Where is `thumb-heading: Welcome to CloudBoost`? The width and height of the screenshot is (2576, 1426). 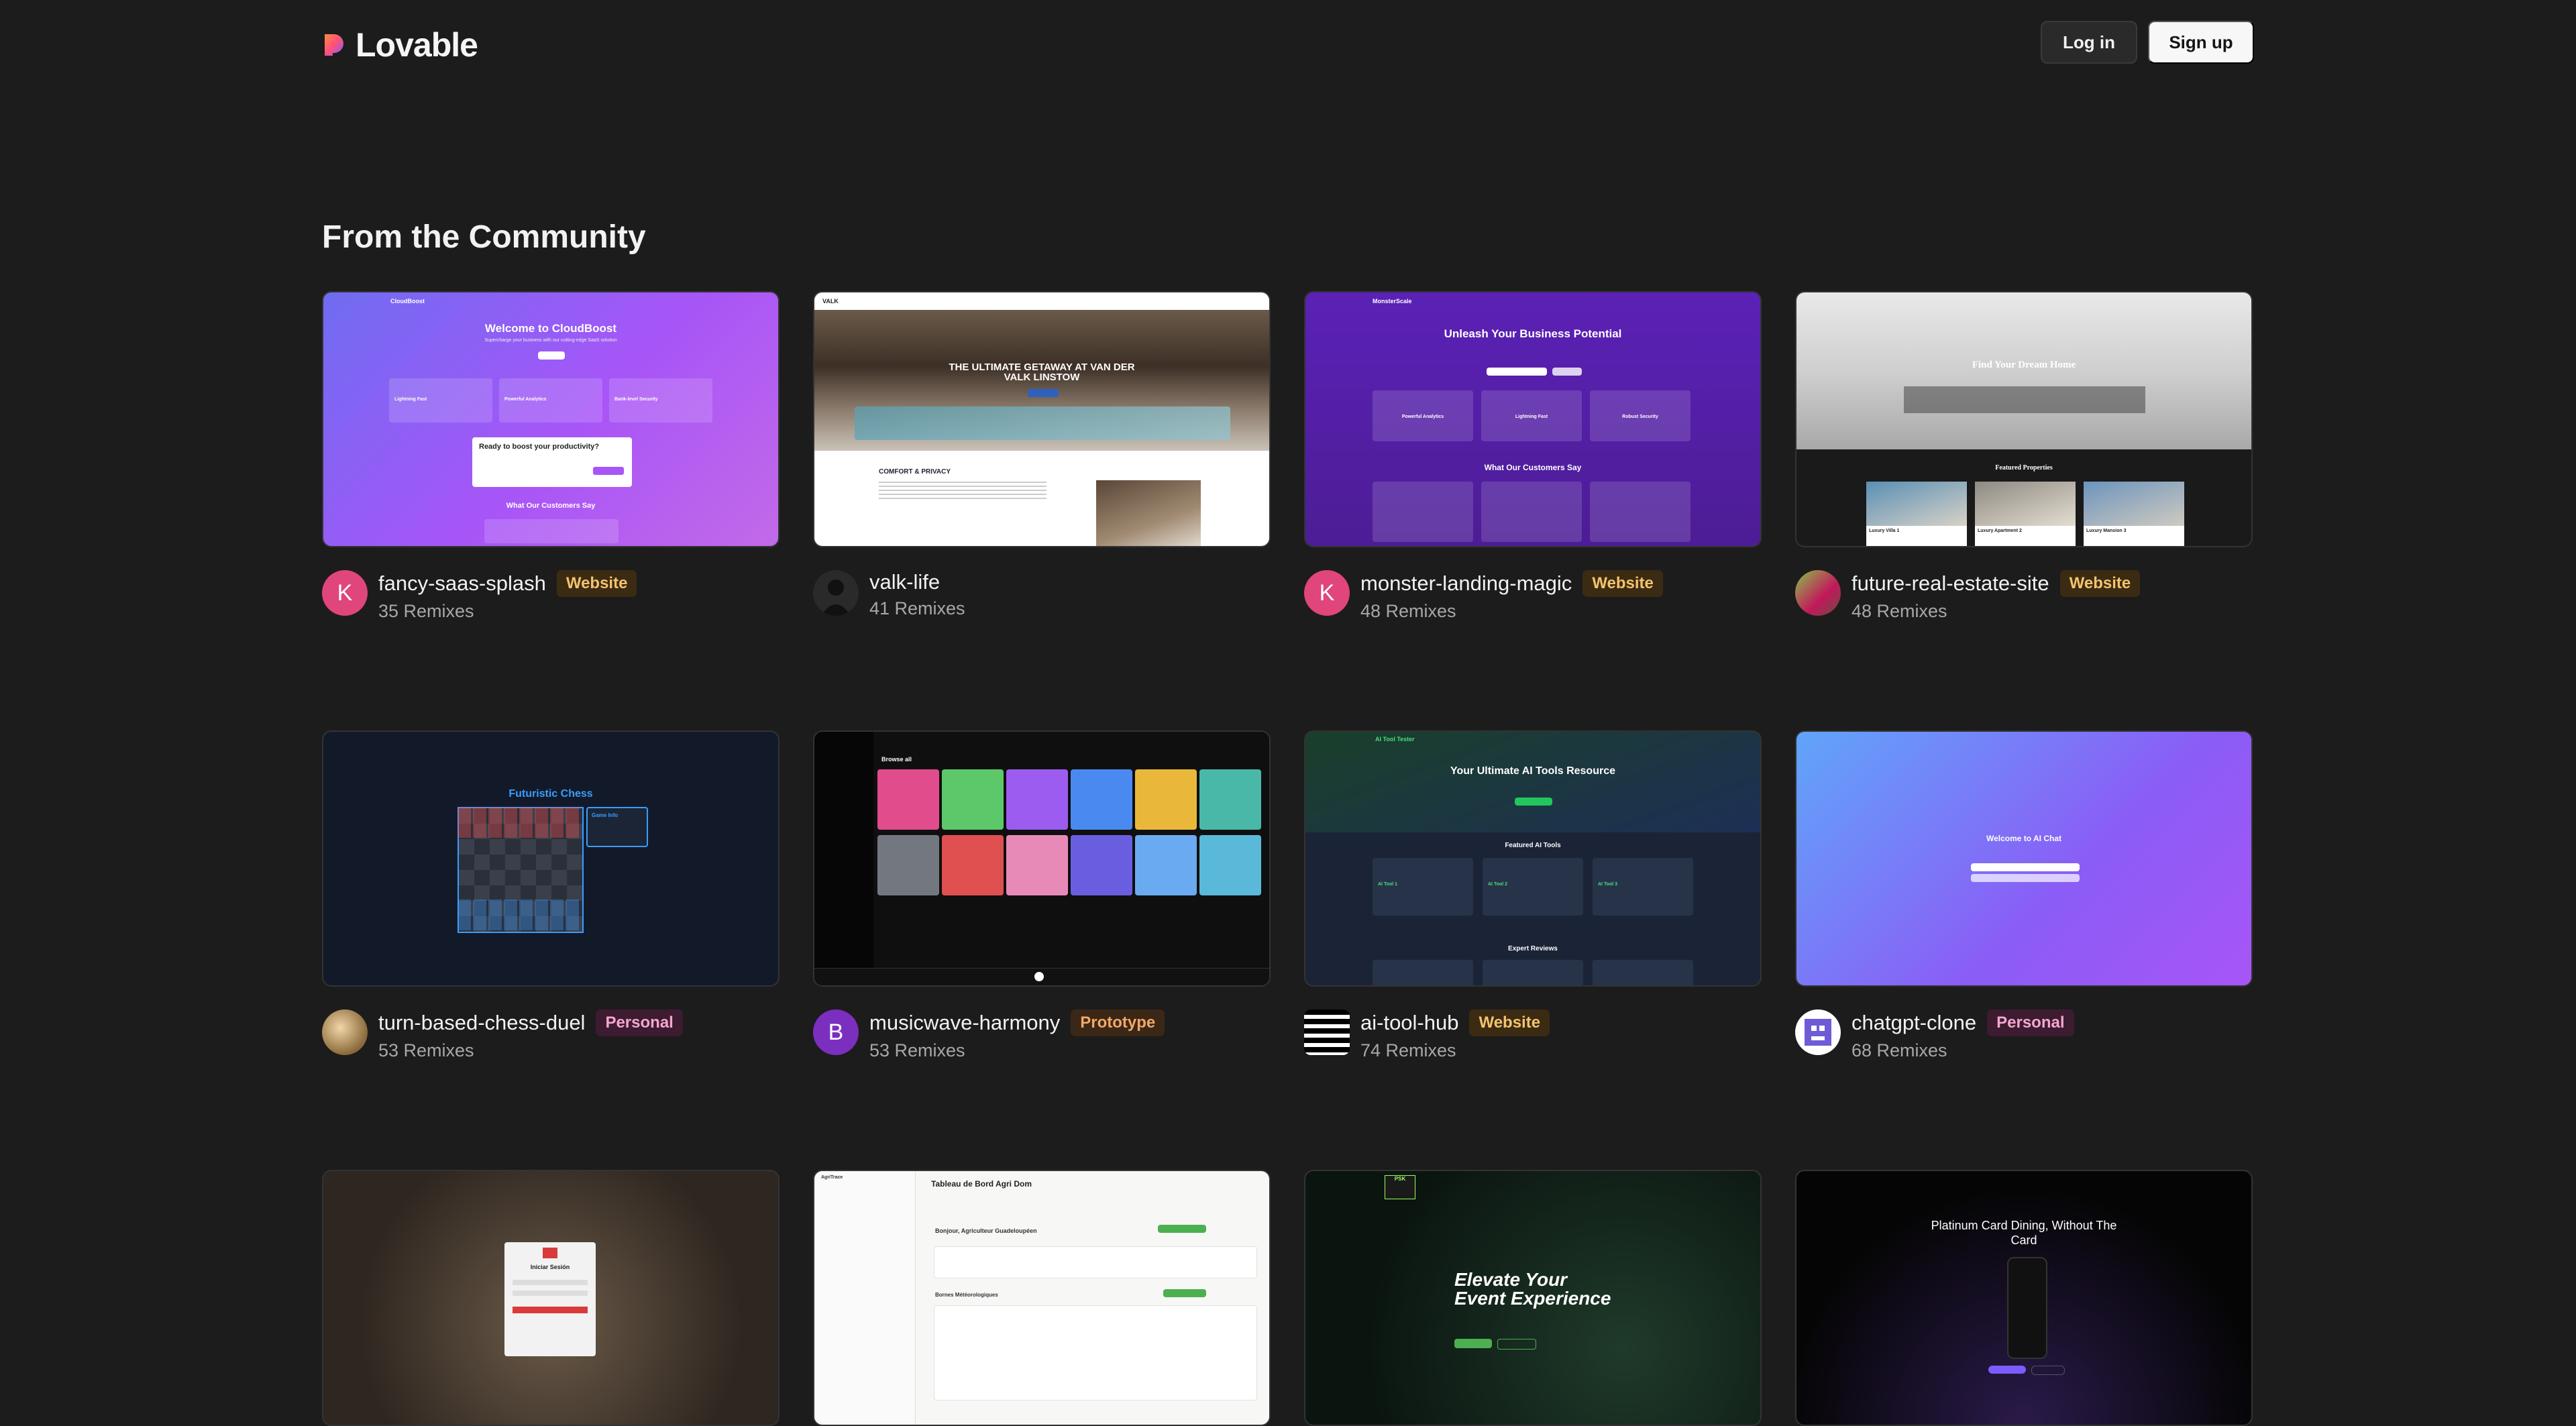 thumb-heading: Welcome to CloudBoost is located at coordinates (550, 328).